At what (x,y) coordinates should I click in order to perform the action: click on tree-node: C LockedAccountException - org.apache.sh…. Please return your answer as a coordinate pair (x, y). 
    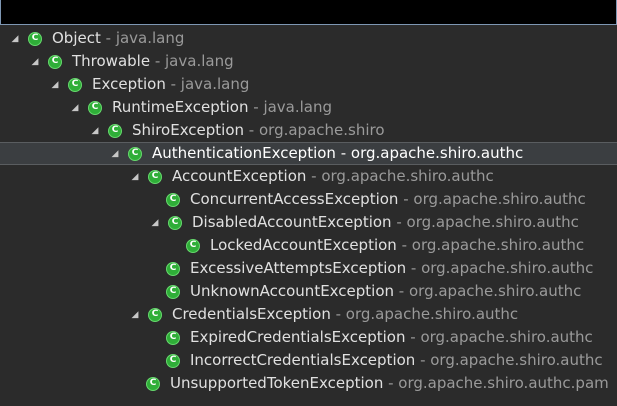
    Looking at the image, I should click on (308, 245).